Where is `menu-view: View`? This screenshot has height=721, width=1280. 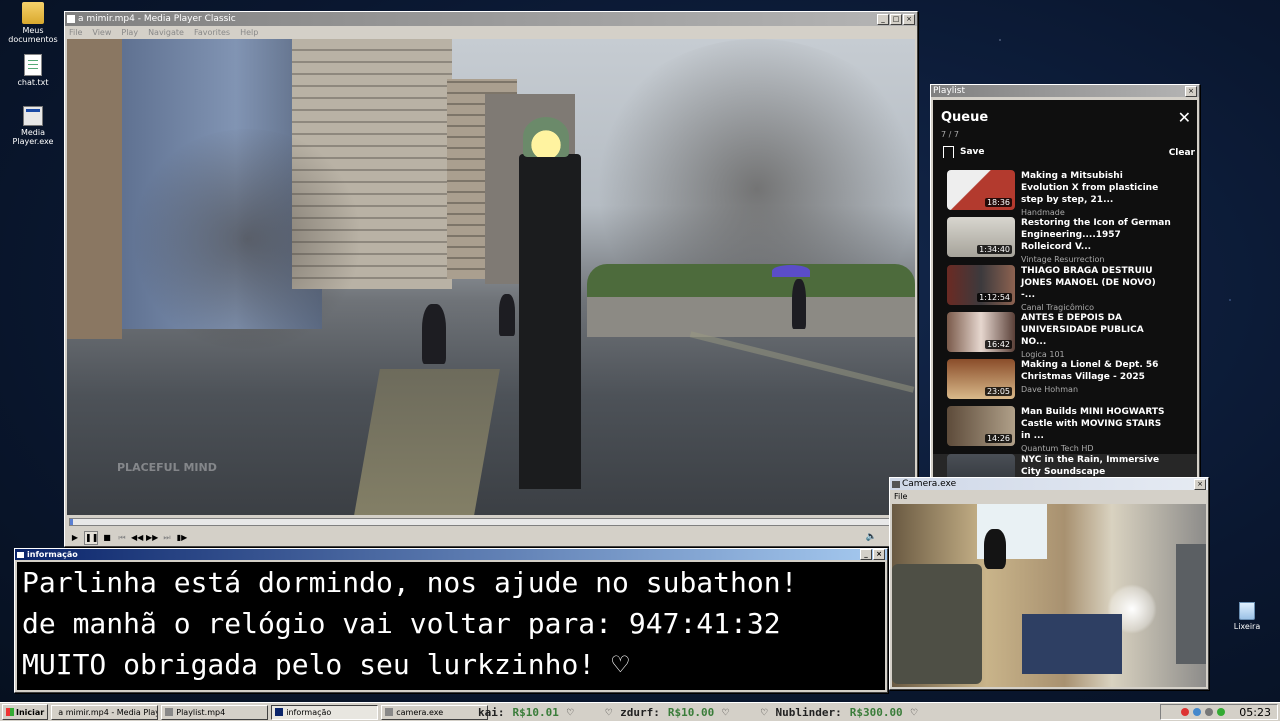 menu-view: View is located at coordinates (101, 32).